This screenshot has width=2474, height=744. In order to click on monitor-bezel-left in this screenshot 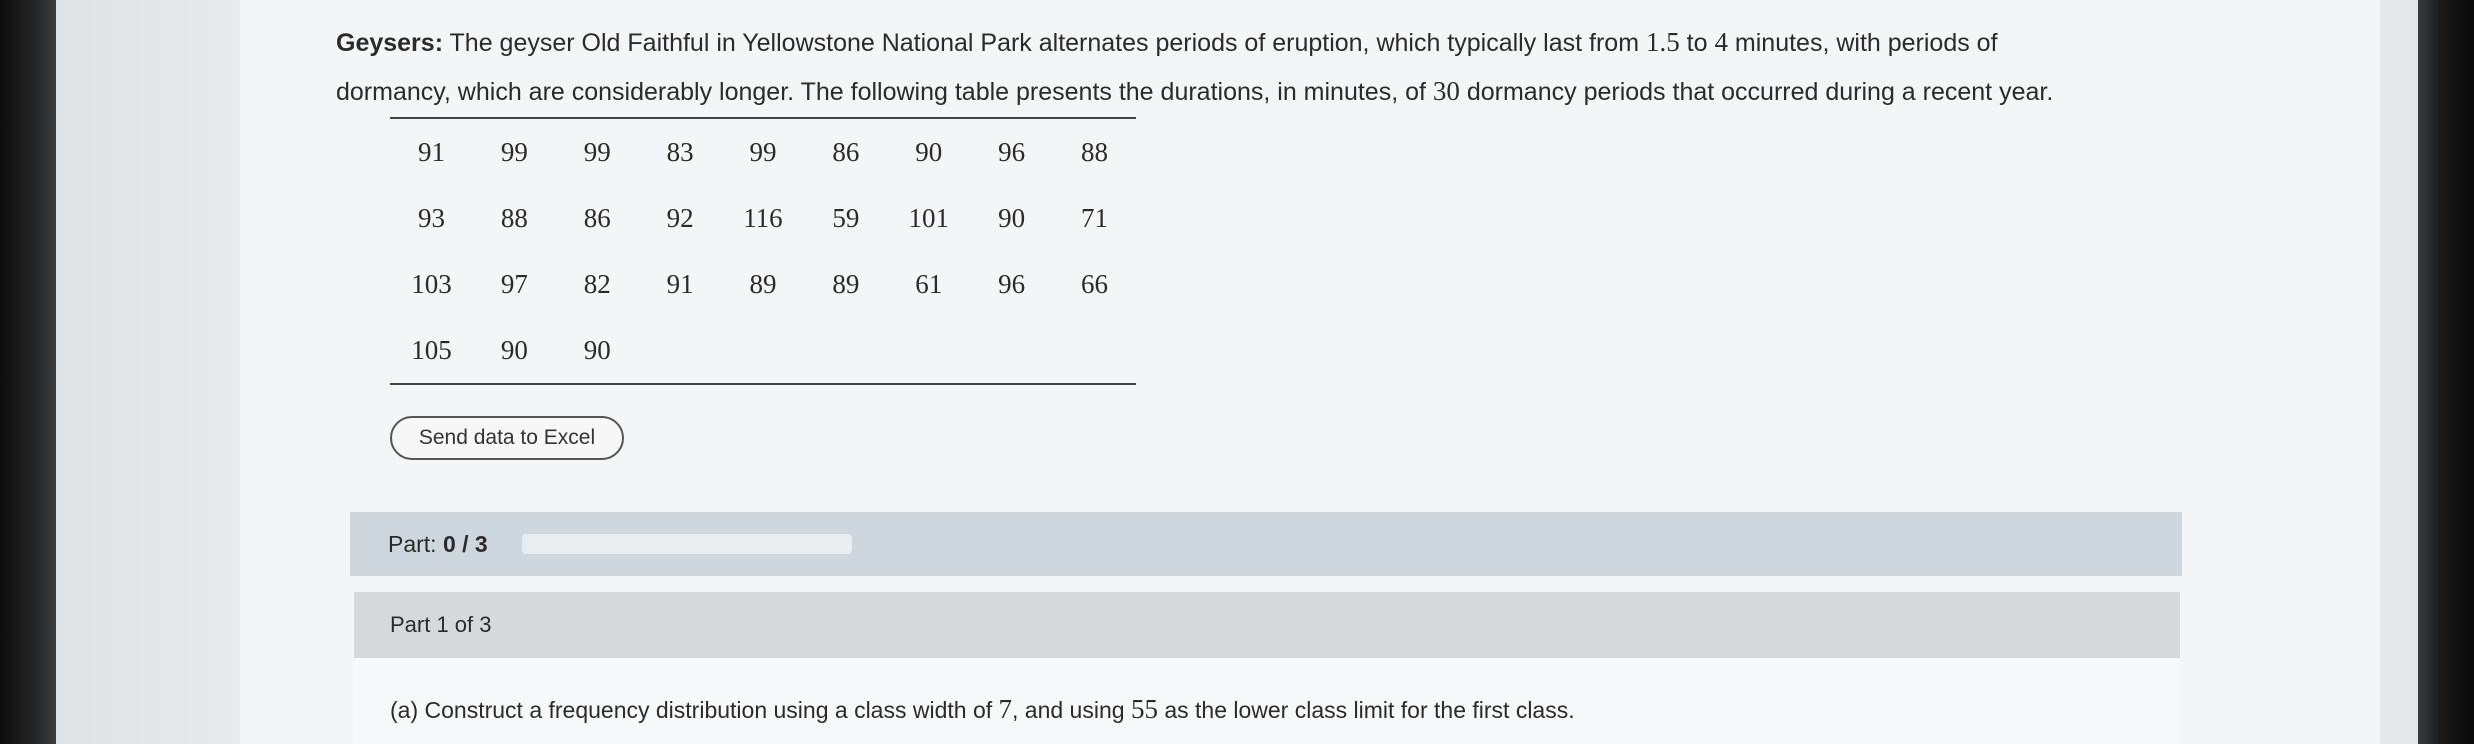, I will do `click(28, 372)`.